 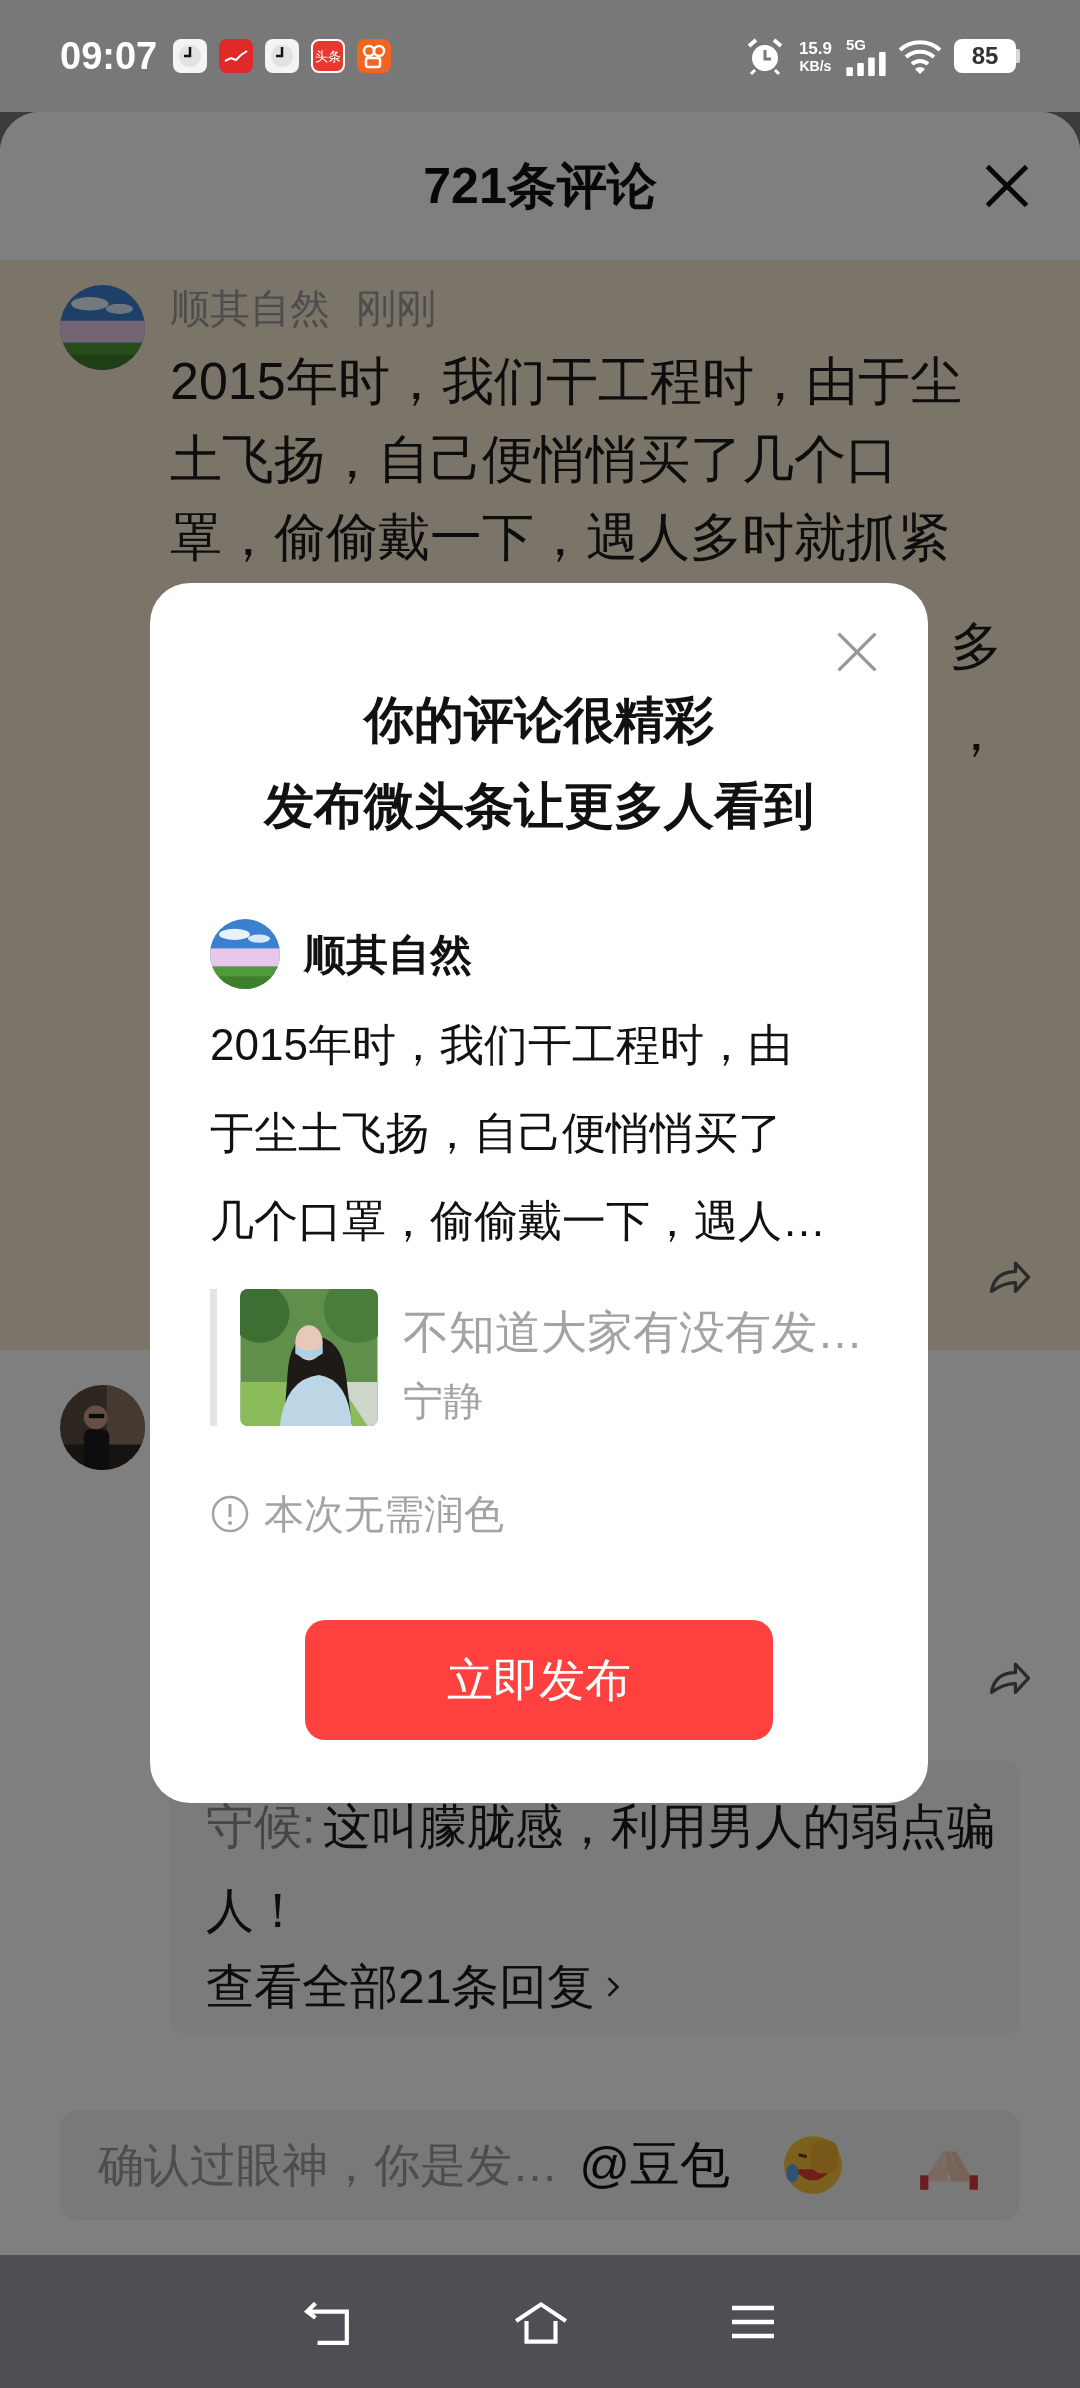 I want to click on mention-button: @豆包, so click(x=654, y=2165).